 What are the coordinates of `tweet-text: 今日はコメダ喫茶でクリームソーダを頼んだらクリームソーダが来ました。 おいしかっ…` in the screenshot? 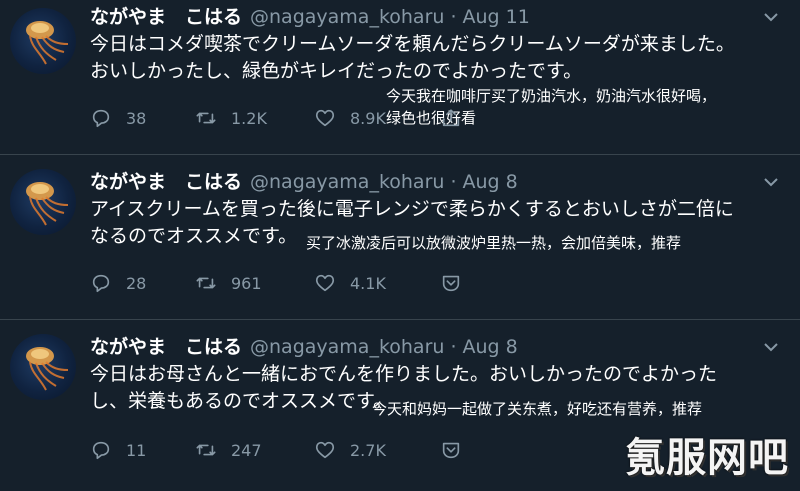 It's located at (412, 57).